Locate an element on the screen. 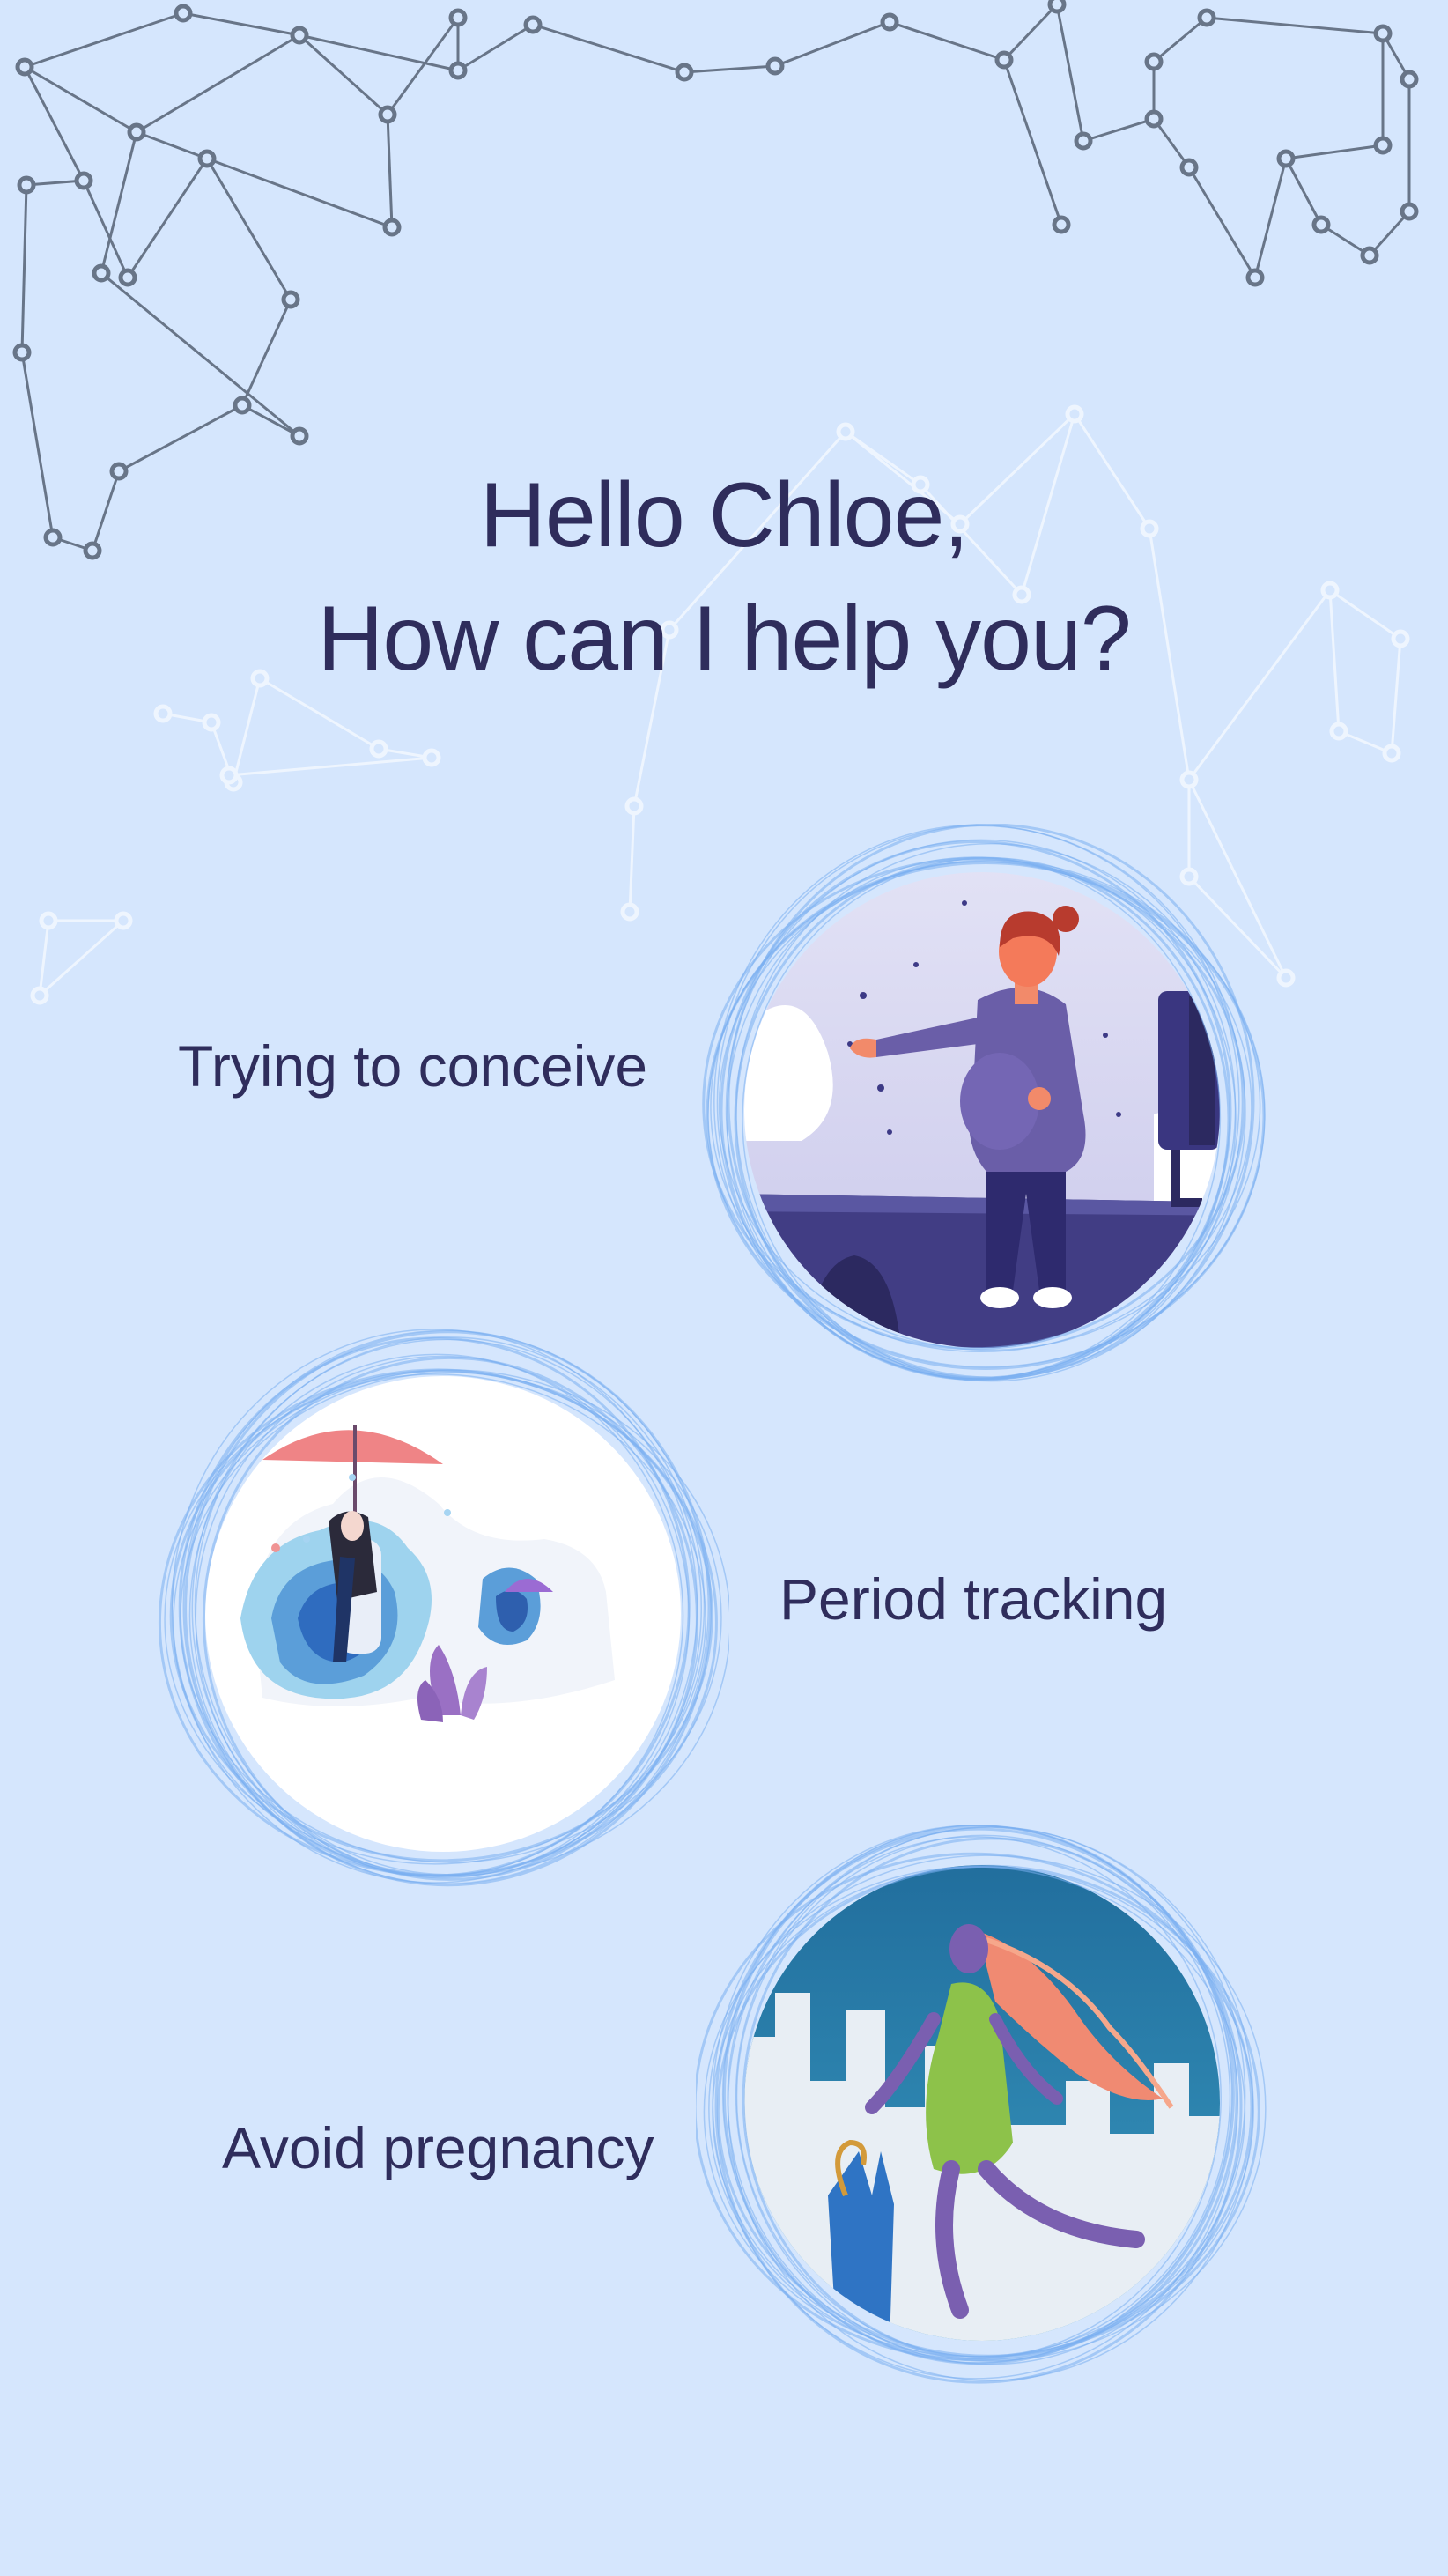 The height and width of the screenshot is (2576, 1448). greeting-line-1: Hello Chloe, is located at coordinates (724, 515).